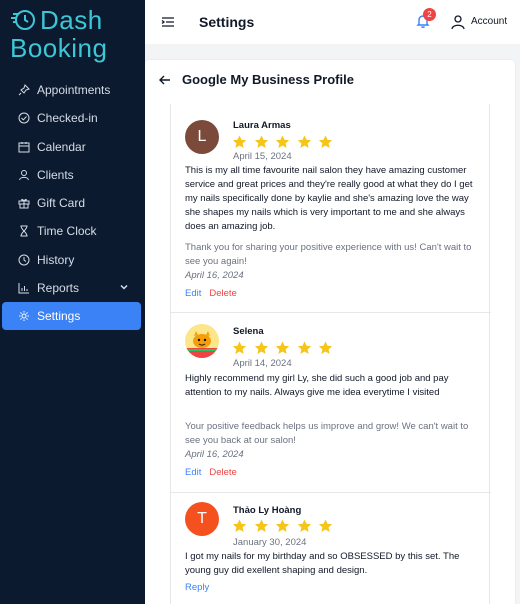 This screenshot has width=520, height=604. I want to click on avatar-image, so click(202, 341).